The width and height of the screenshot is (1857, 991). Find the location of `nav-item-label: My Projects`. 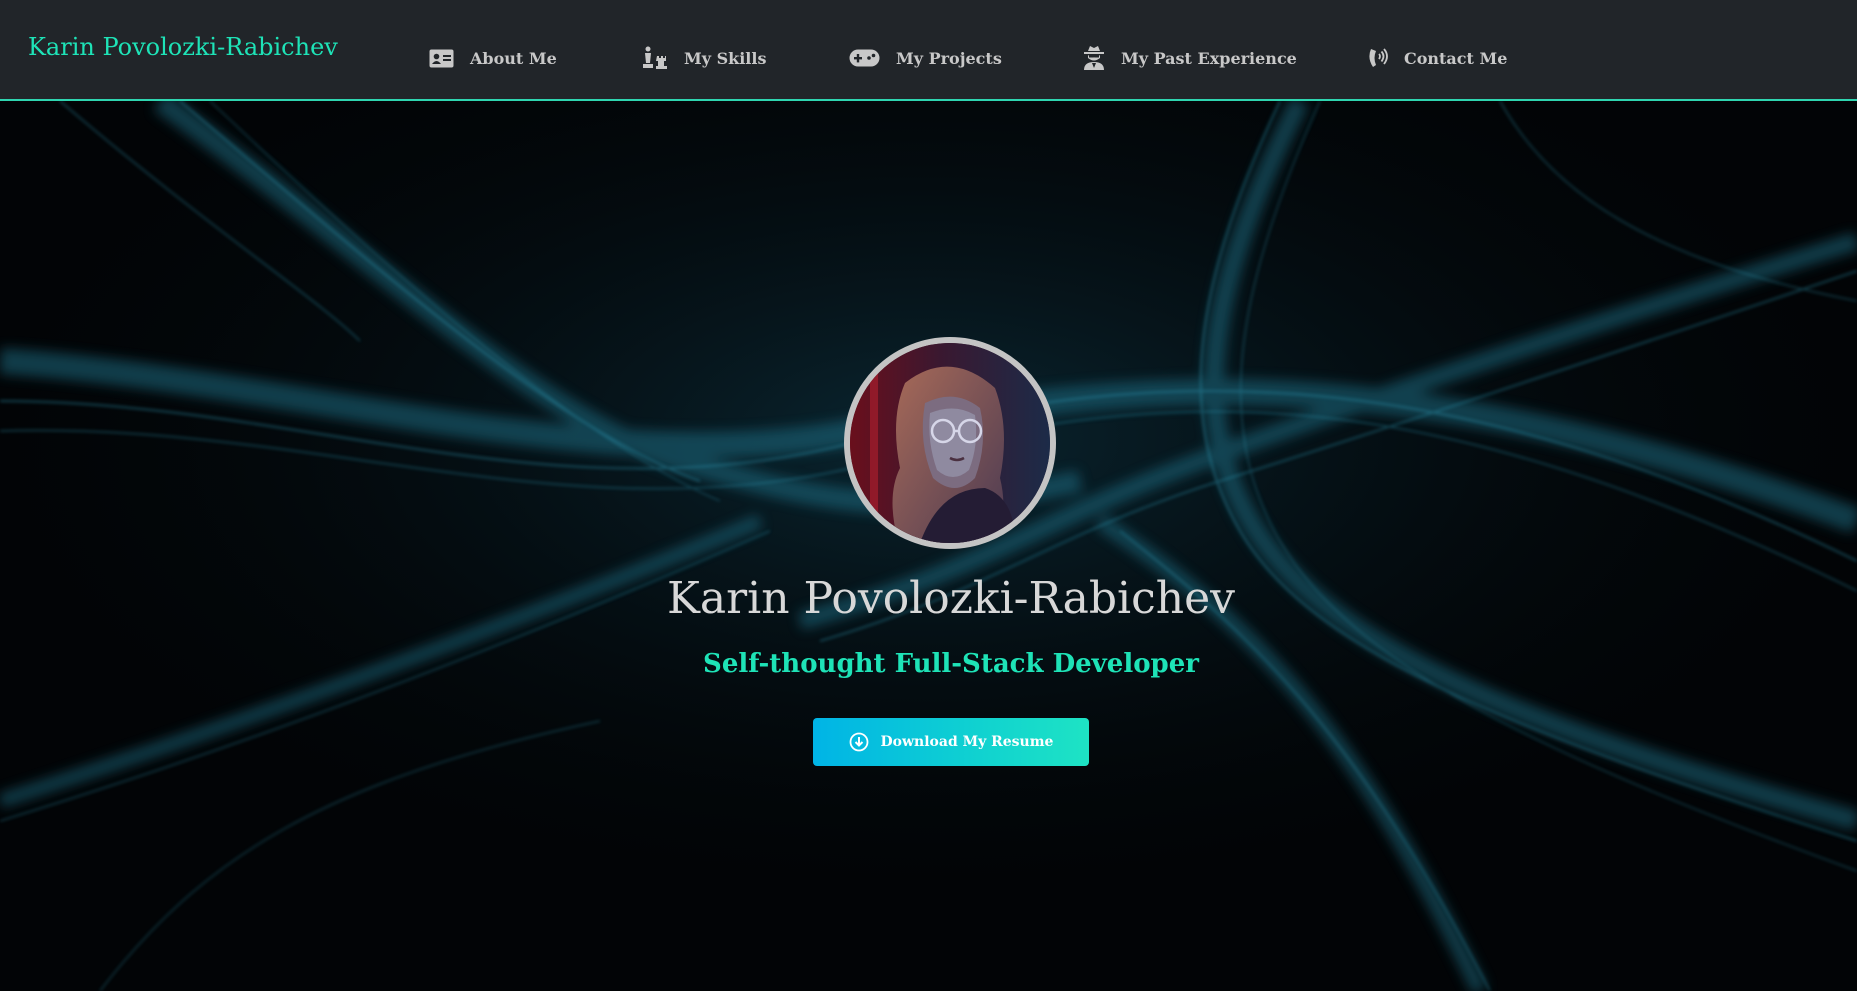

nav-item-label: My Projects is located at coordinates (949, 58).